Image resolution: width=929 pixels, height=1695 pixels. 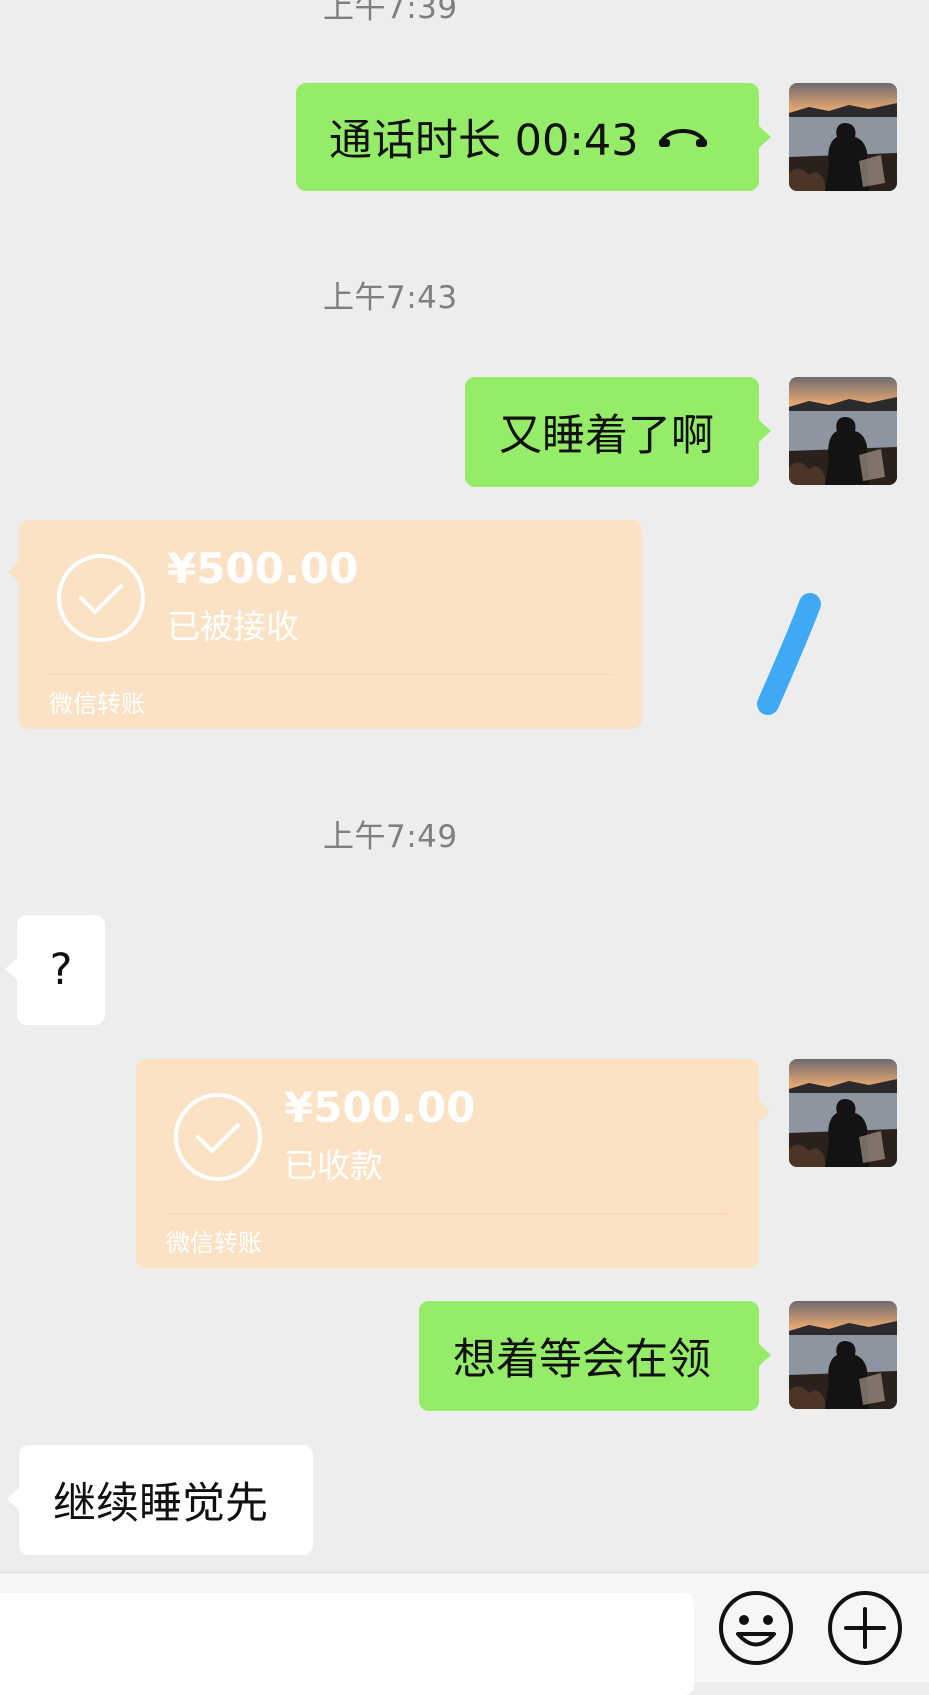 I want to click on sent-message-bubble: 想着等会在领, so click(x=595, y=1356).